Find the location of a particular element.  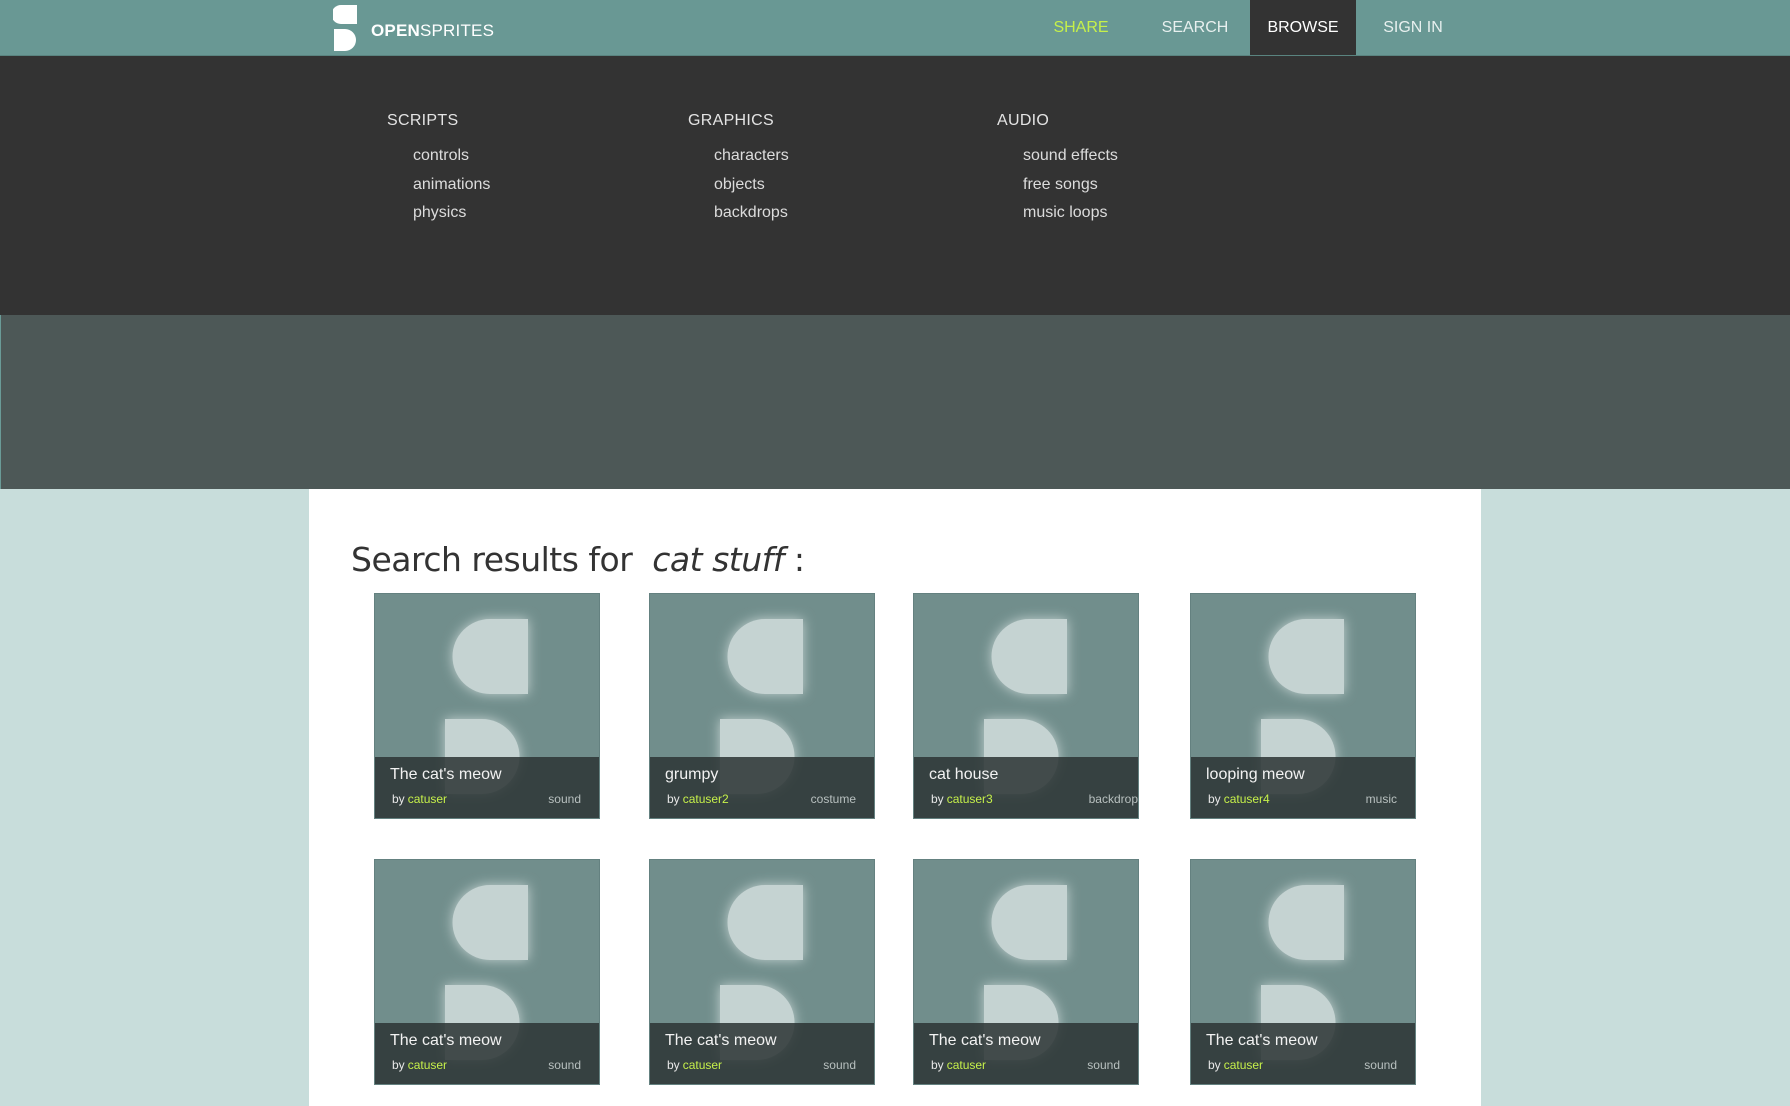

card-byline: by catuser2 is located at coordinates (698, 799).